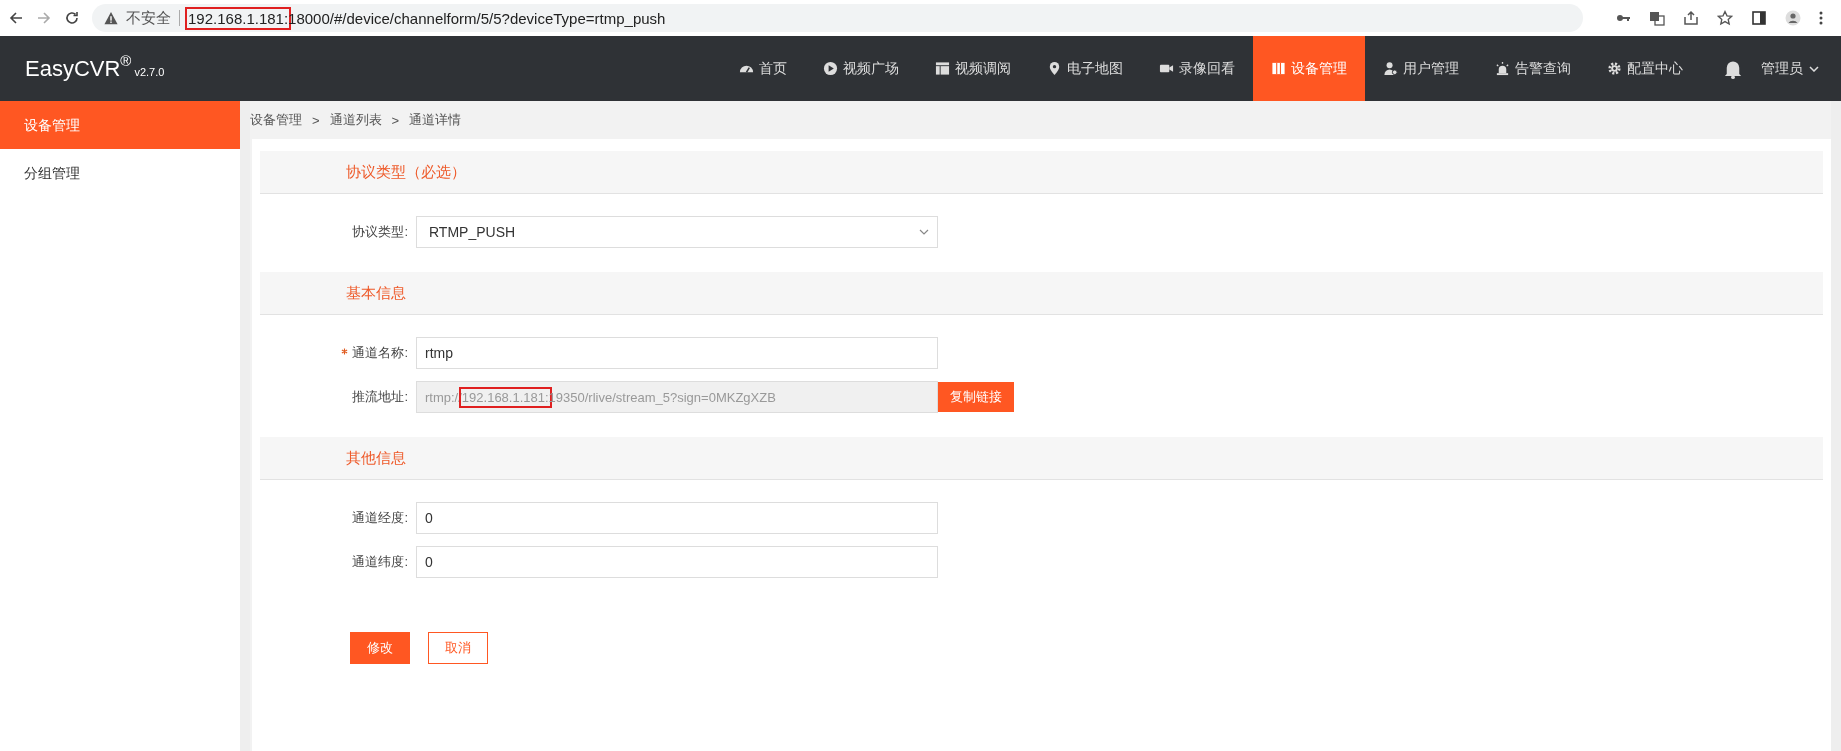  What do you see at coordinates (380, 517) in the screenshot?
I see `field-label: 通道经度:` at bounding box center [380, 517].